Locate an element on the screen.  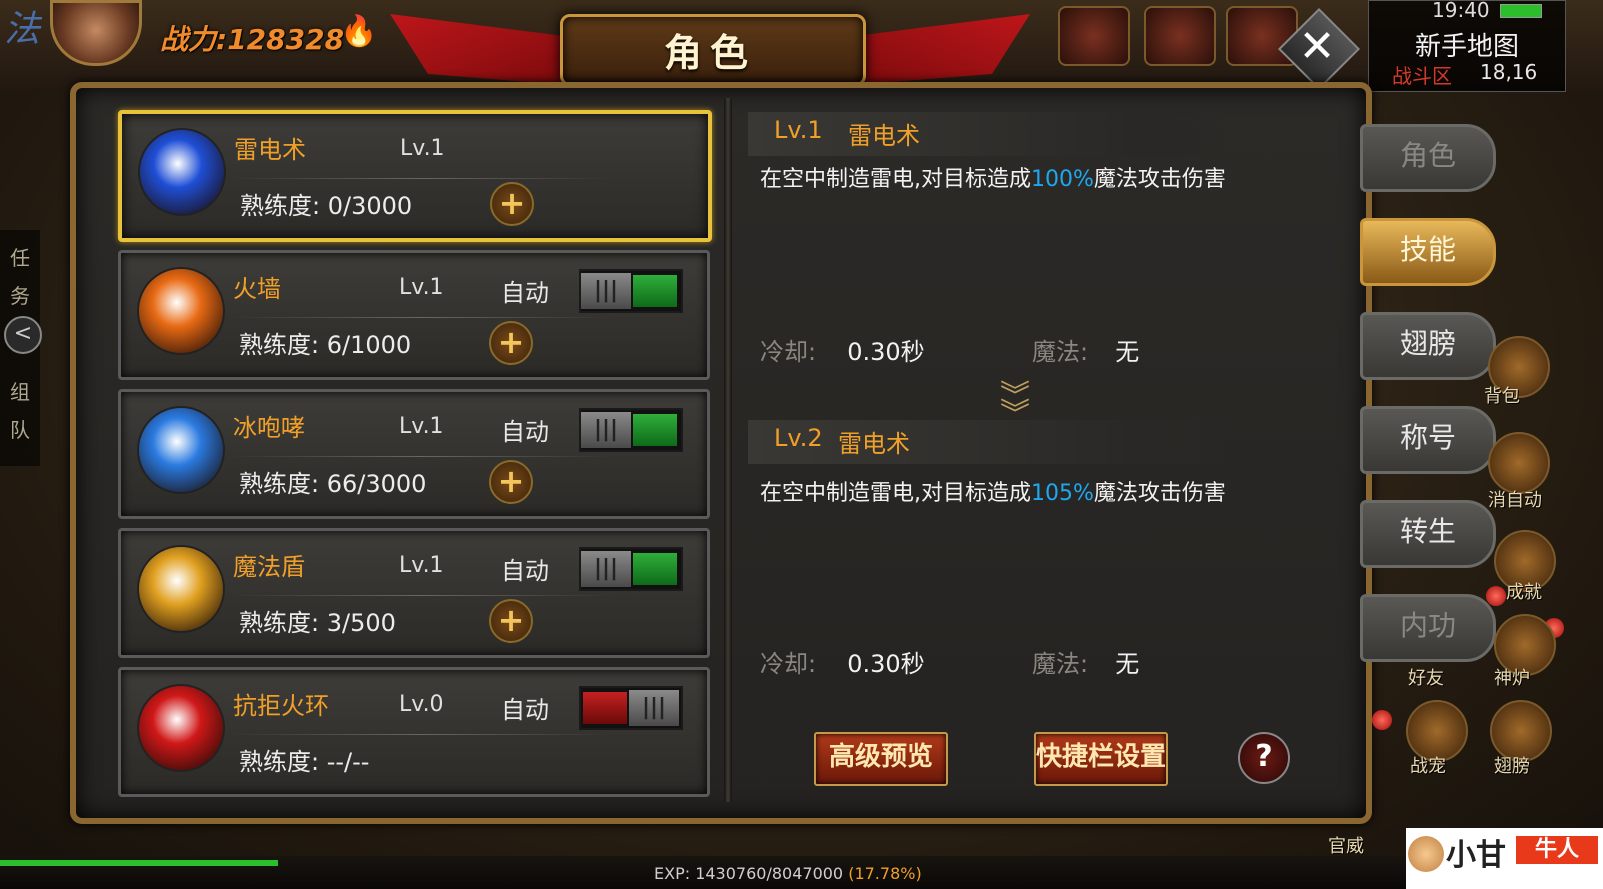
skill-level: Lv.0 is located at coordinates (421, 704).